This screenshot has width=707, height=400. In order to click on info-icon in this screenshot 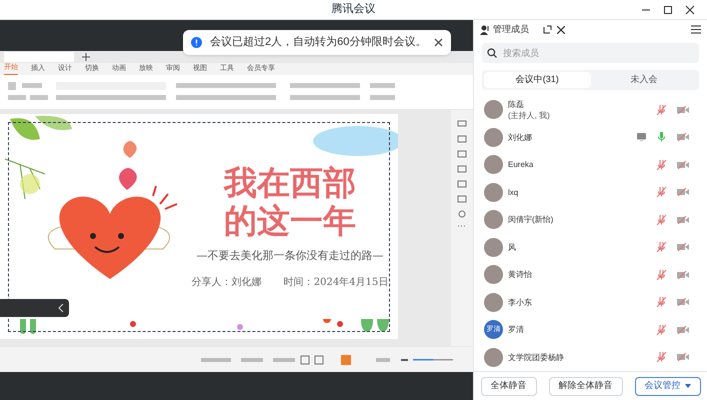, I will do `click(196, 42)`.